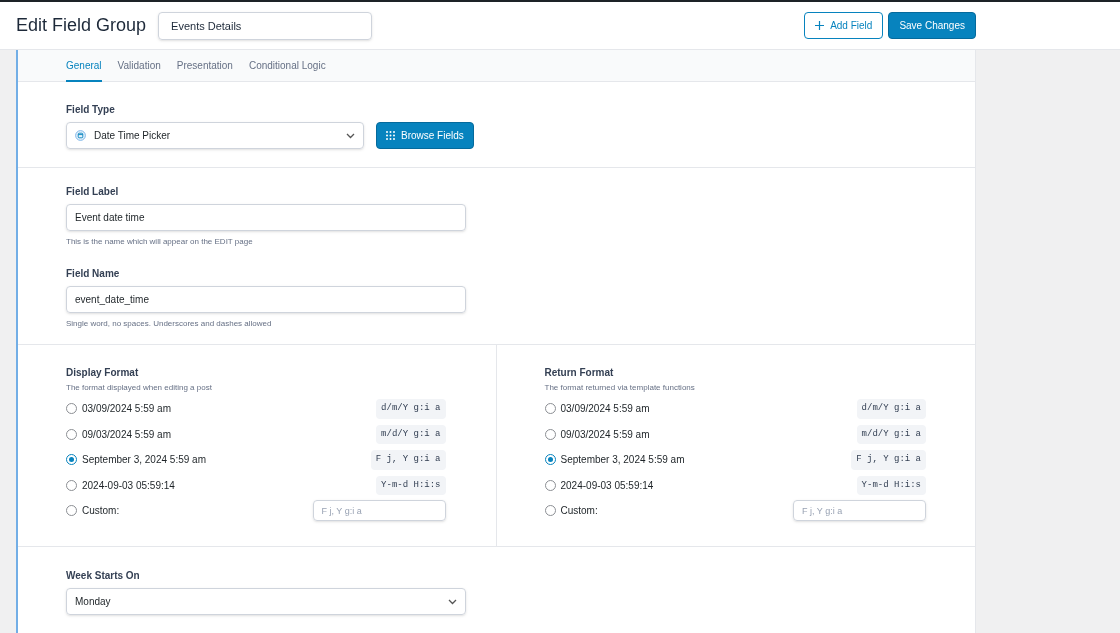  Describe the element at coordinates (820, 25) in the screenshot. I see `plus-icon` at that location.